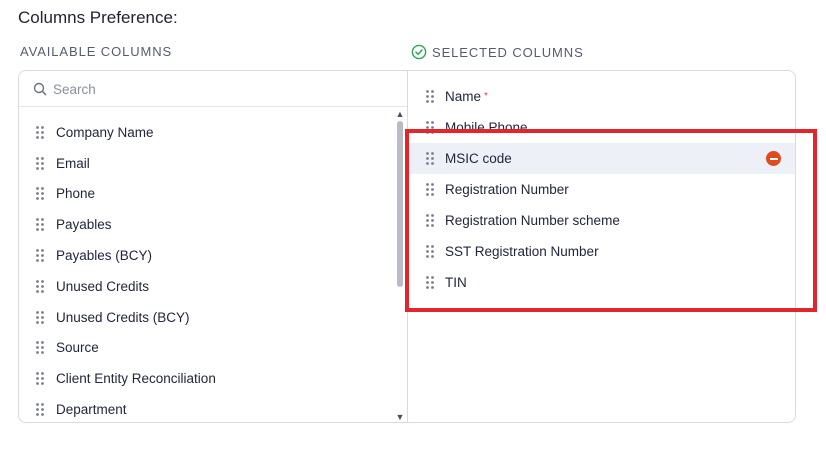 This screenshot has width=826, height=470. I want to click on selected-columns-label: SELECTED COLUMNS, so click(508, 52).